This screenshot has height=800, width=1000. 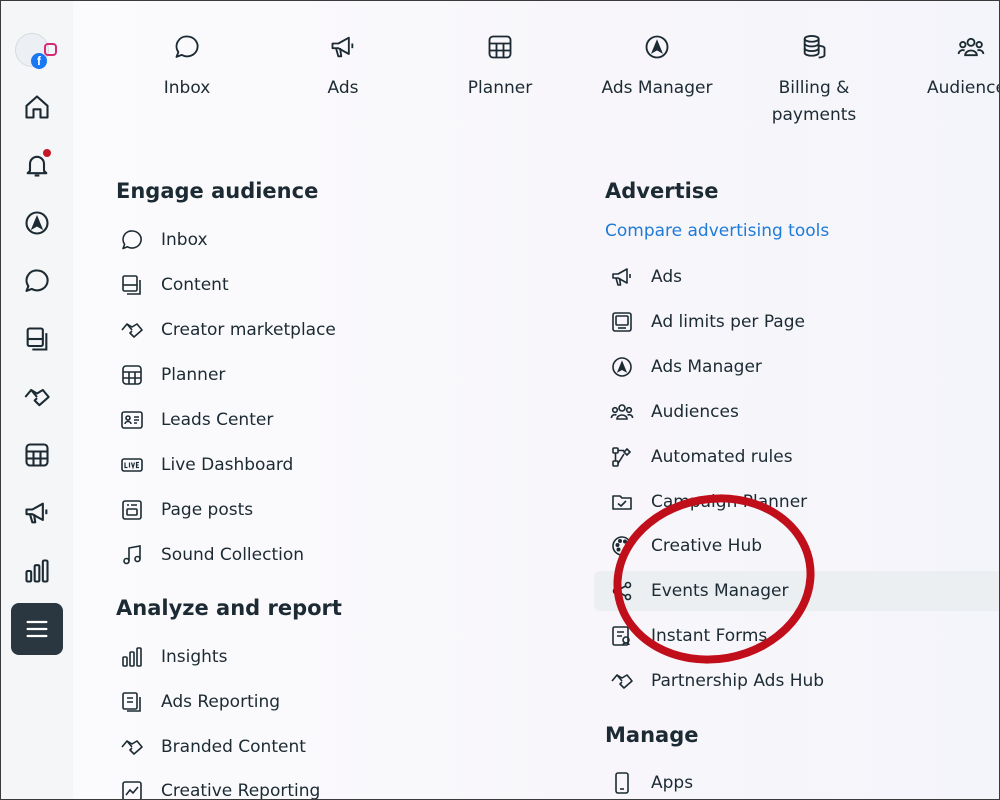 I want to click on menu-item-automated-rules: Automated rules, so click(x=701, y=457).